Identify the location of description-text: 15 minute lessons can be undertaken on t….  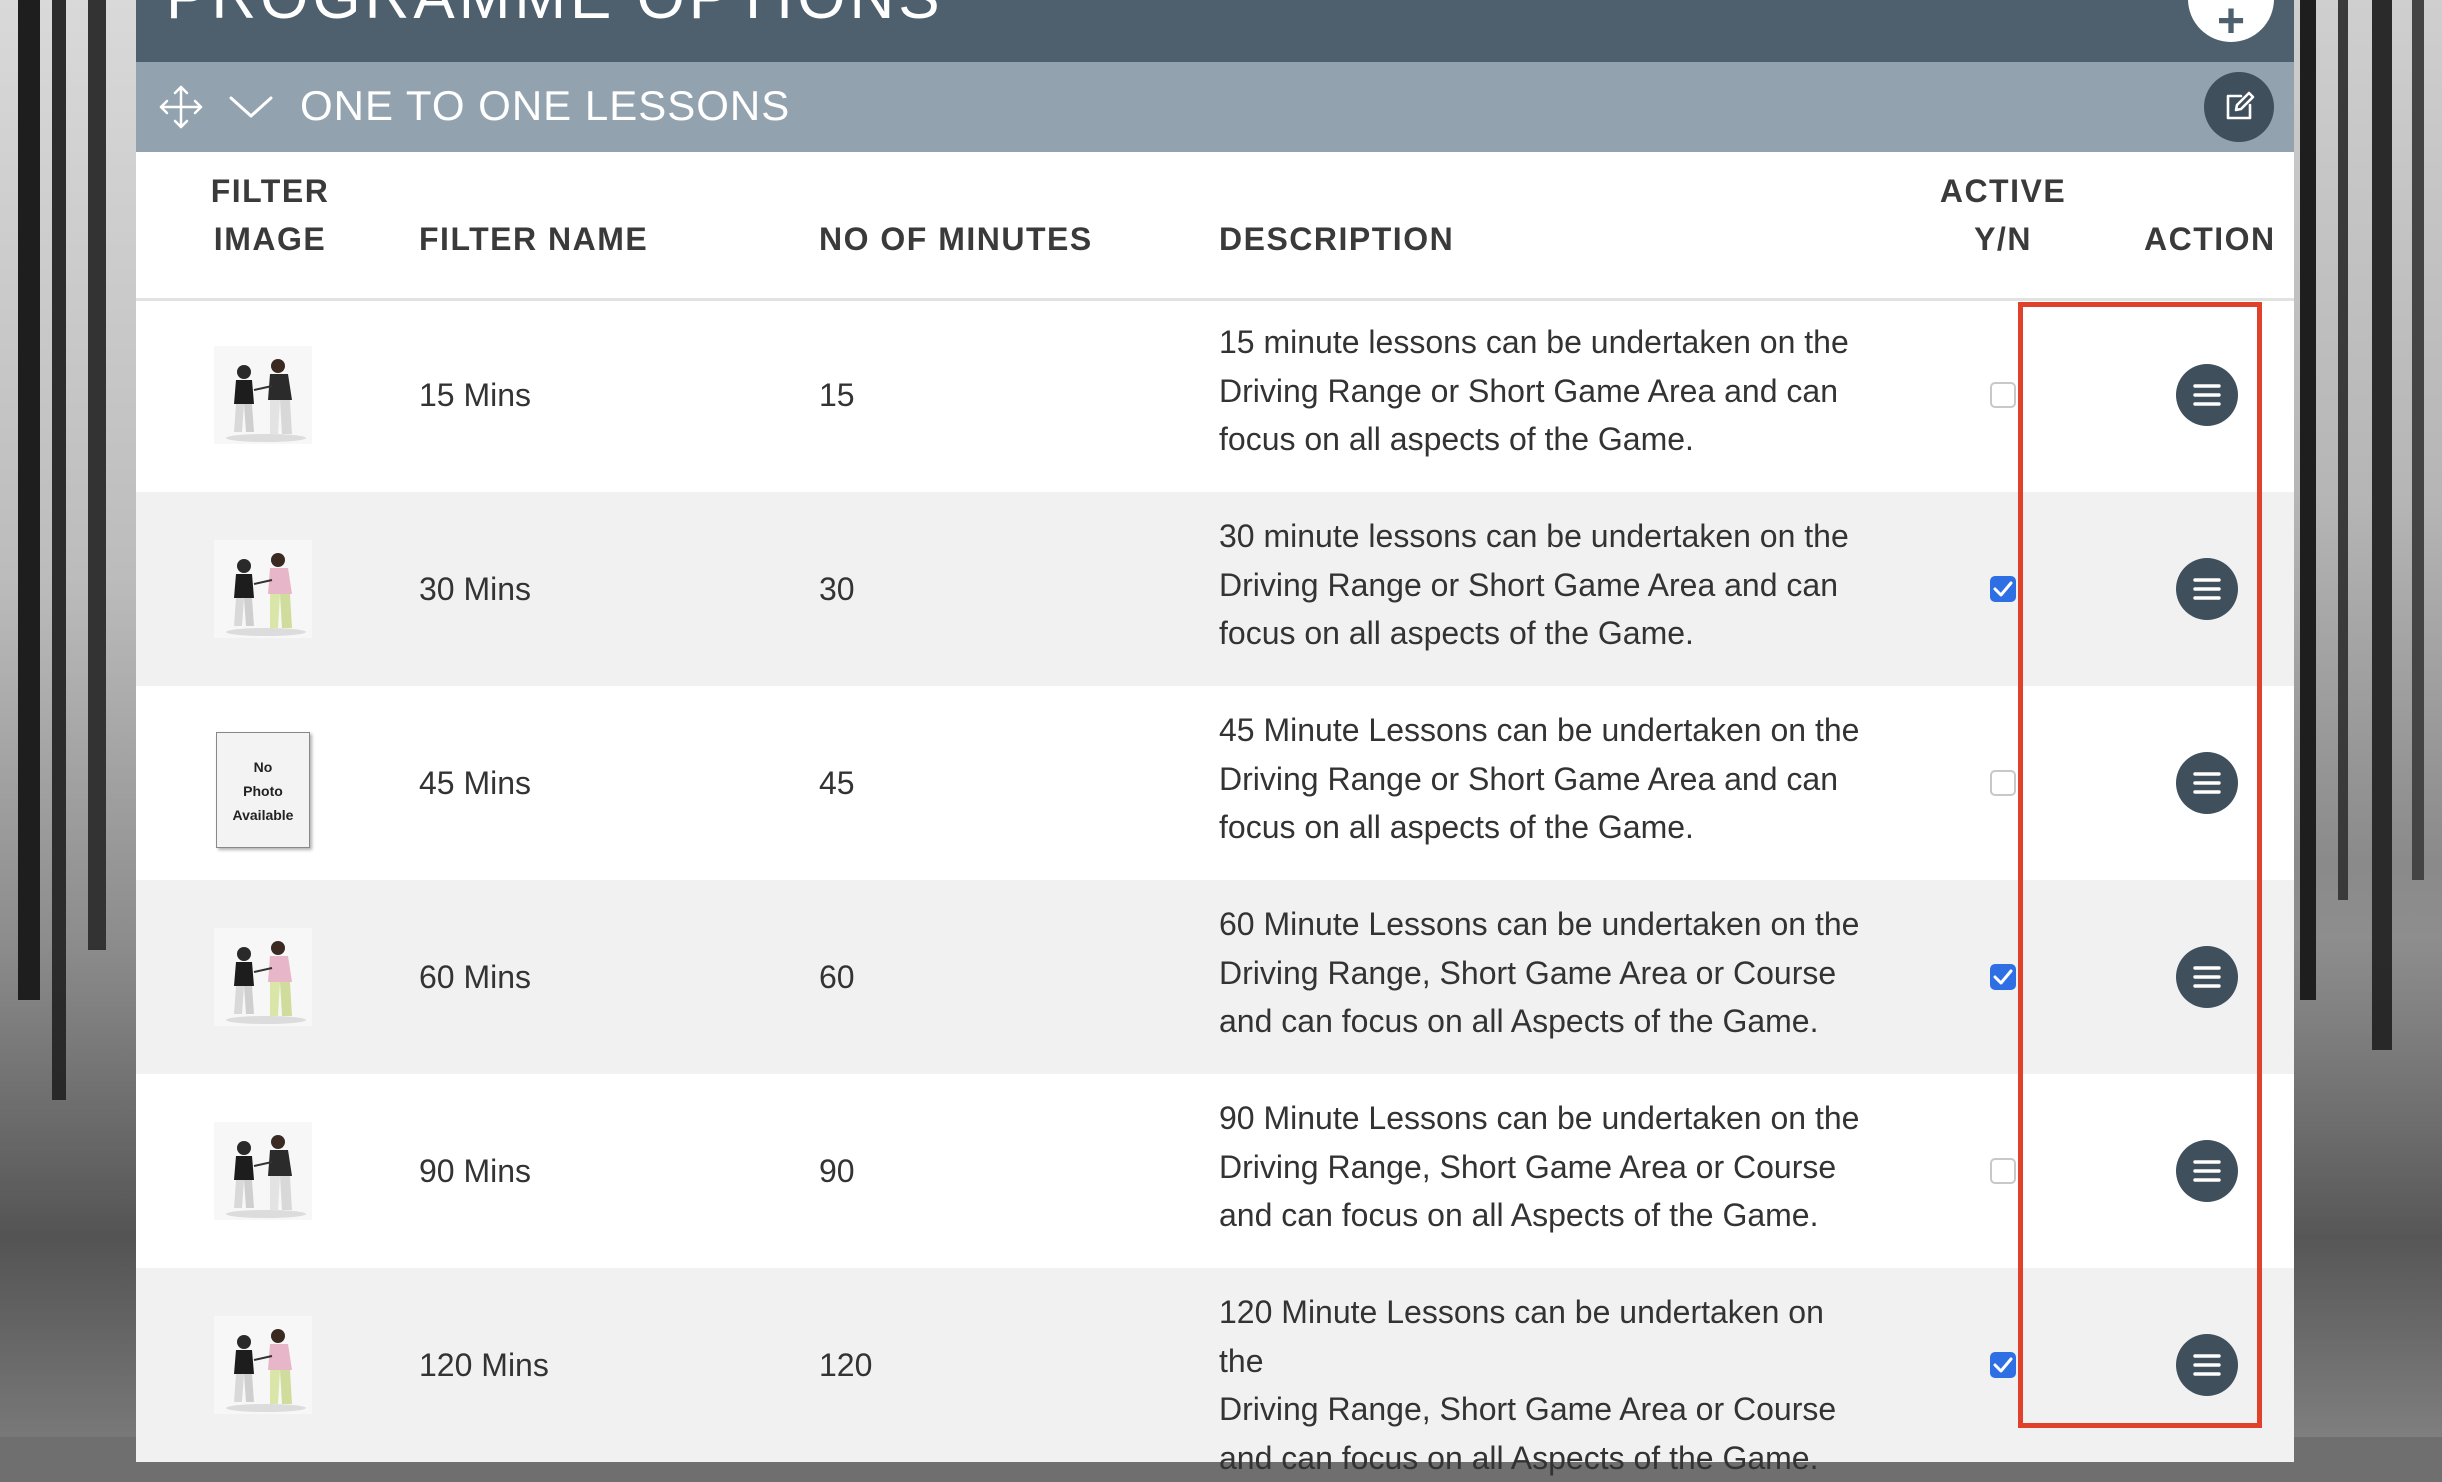
(1534, 390).